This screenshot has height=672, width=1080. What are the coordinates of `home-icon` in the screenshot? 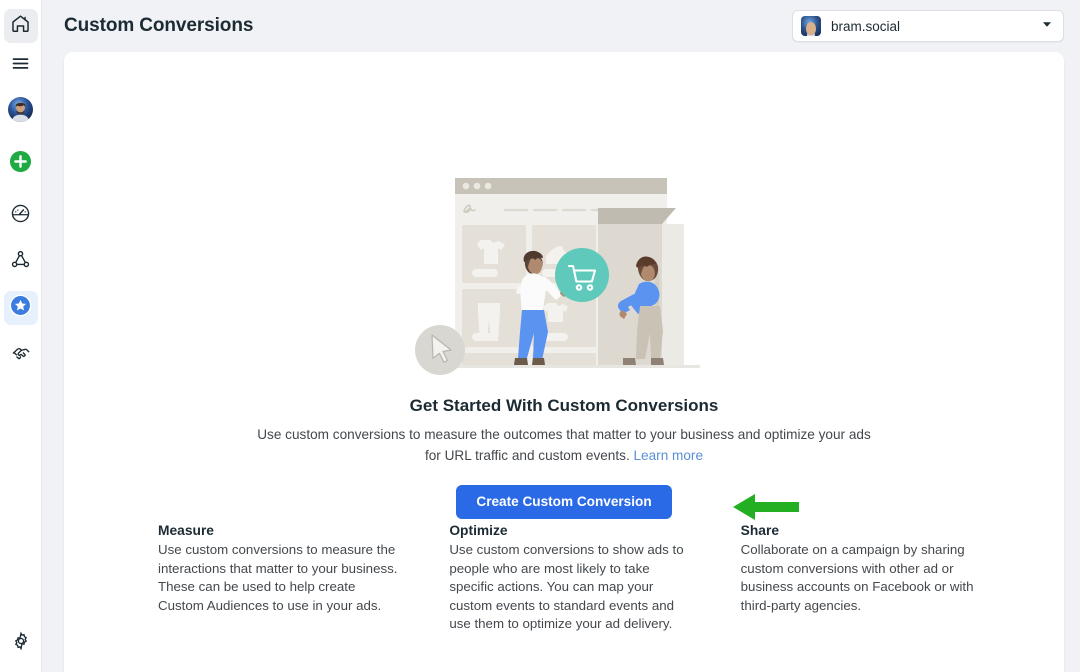 It's located at (20, 26).